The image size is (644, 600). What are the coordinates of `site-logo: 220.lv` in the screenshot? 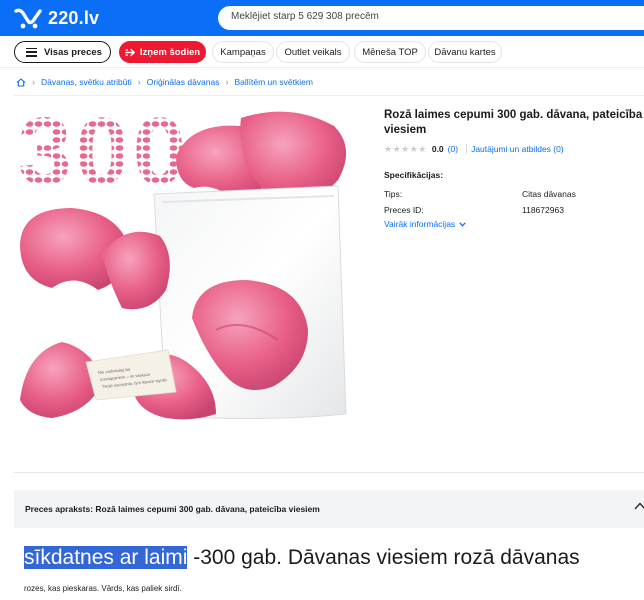 It's located at (56, 18).